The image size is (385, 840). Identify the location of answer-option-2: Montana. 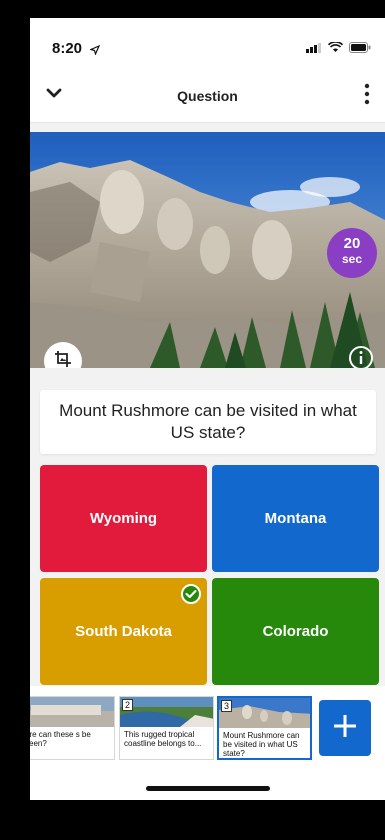
(295, 518).